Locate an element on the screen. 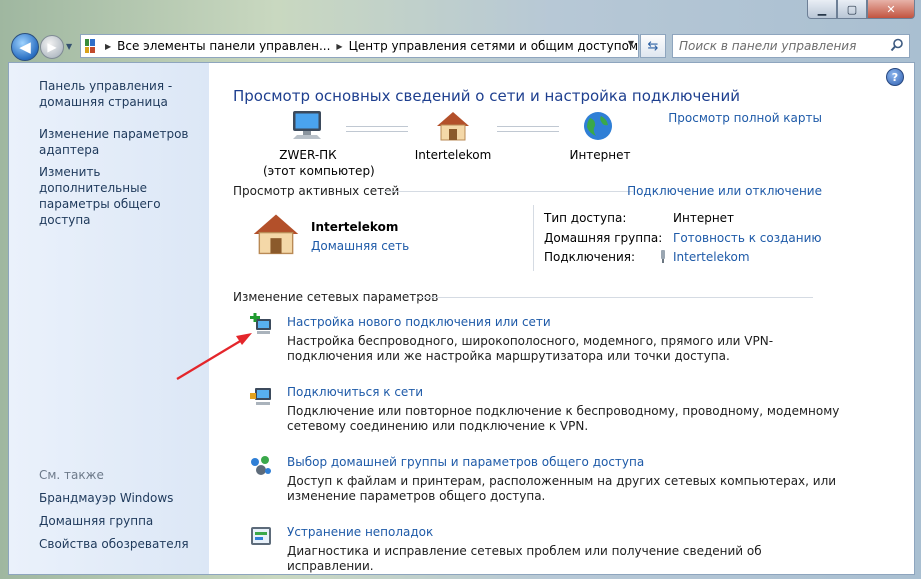 This screenshot has width=921, height=579. globe-icon is located at coordinates (598, 126).